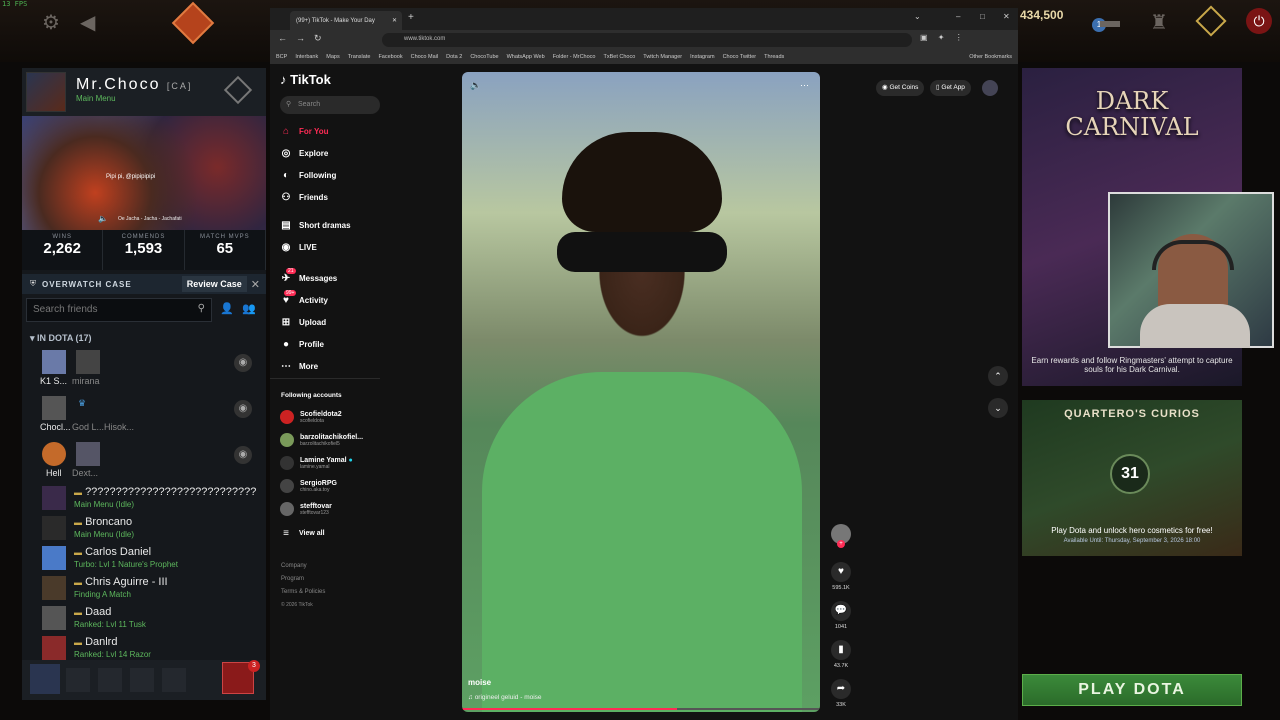 The image size is (1280, 720). I want to click on profile-header: Mr.Choco [CA] Main Menu, so click(144, 92).